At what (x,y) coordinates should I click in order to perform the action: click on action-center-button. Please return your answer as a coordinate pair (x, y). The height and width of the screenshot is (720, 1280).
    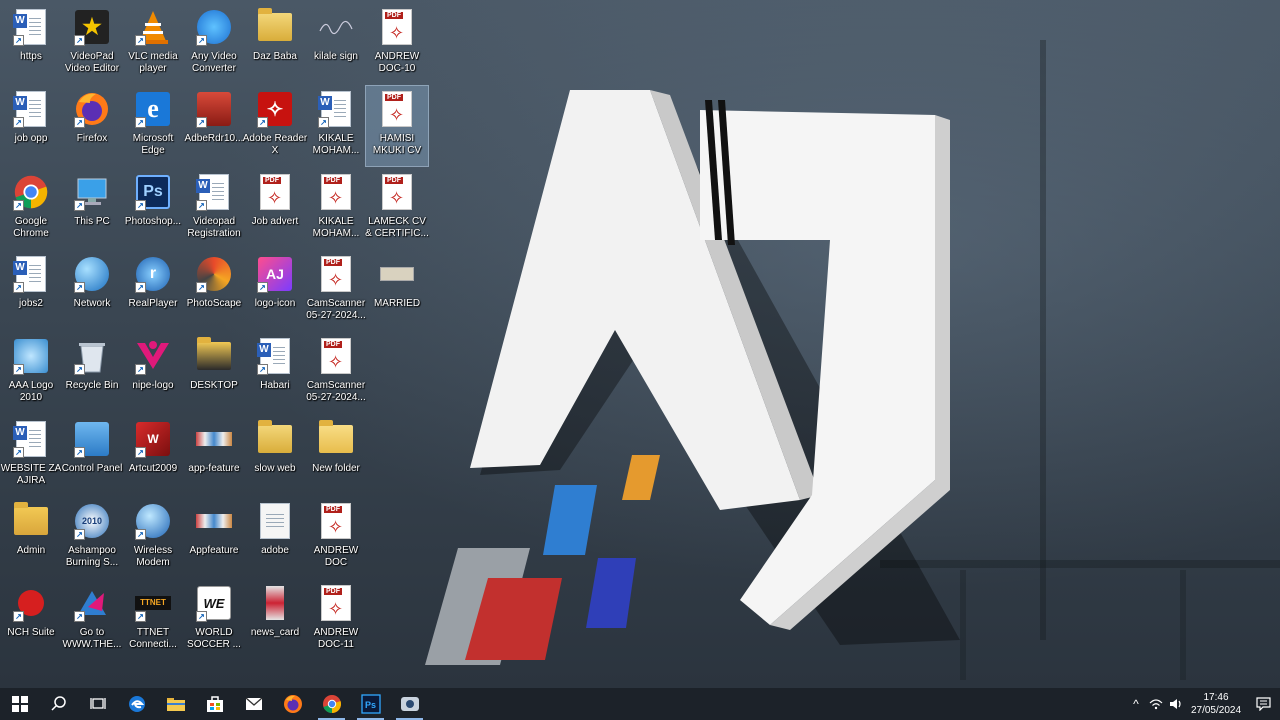
    Looking at the image, I should click on (1263, 704).